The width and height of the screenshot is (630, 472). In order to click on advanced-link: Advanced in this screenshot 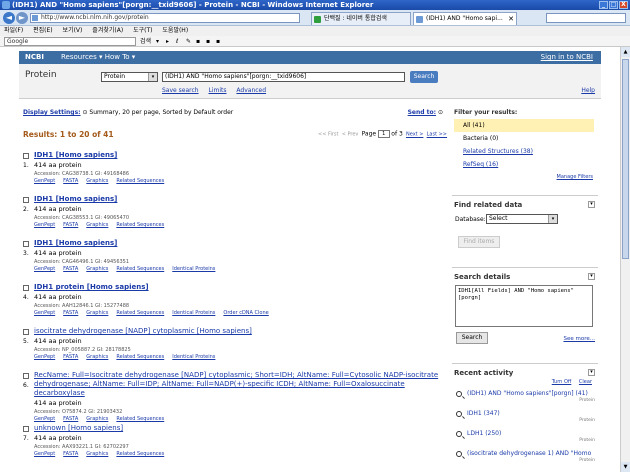, I will do `click(251, 90)`.